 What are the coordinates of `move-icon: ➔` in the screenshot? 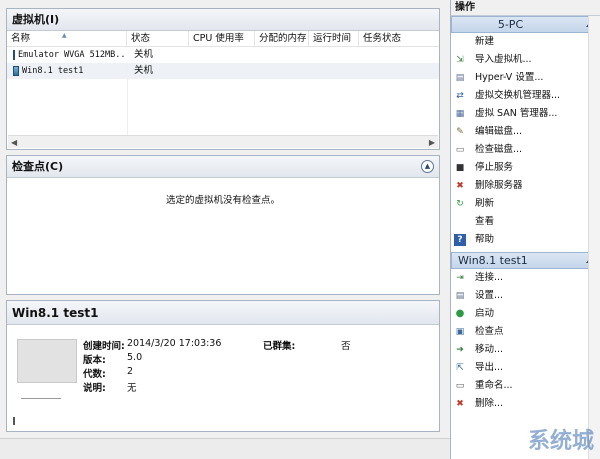 It's located at (460, 350).